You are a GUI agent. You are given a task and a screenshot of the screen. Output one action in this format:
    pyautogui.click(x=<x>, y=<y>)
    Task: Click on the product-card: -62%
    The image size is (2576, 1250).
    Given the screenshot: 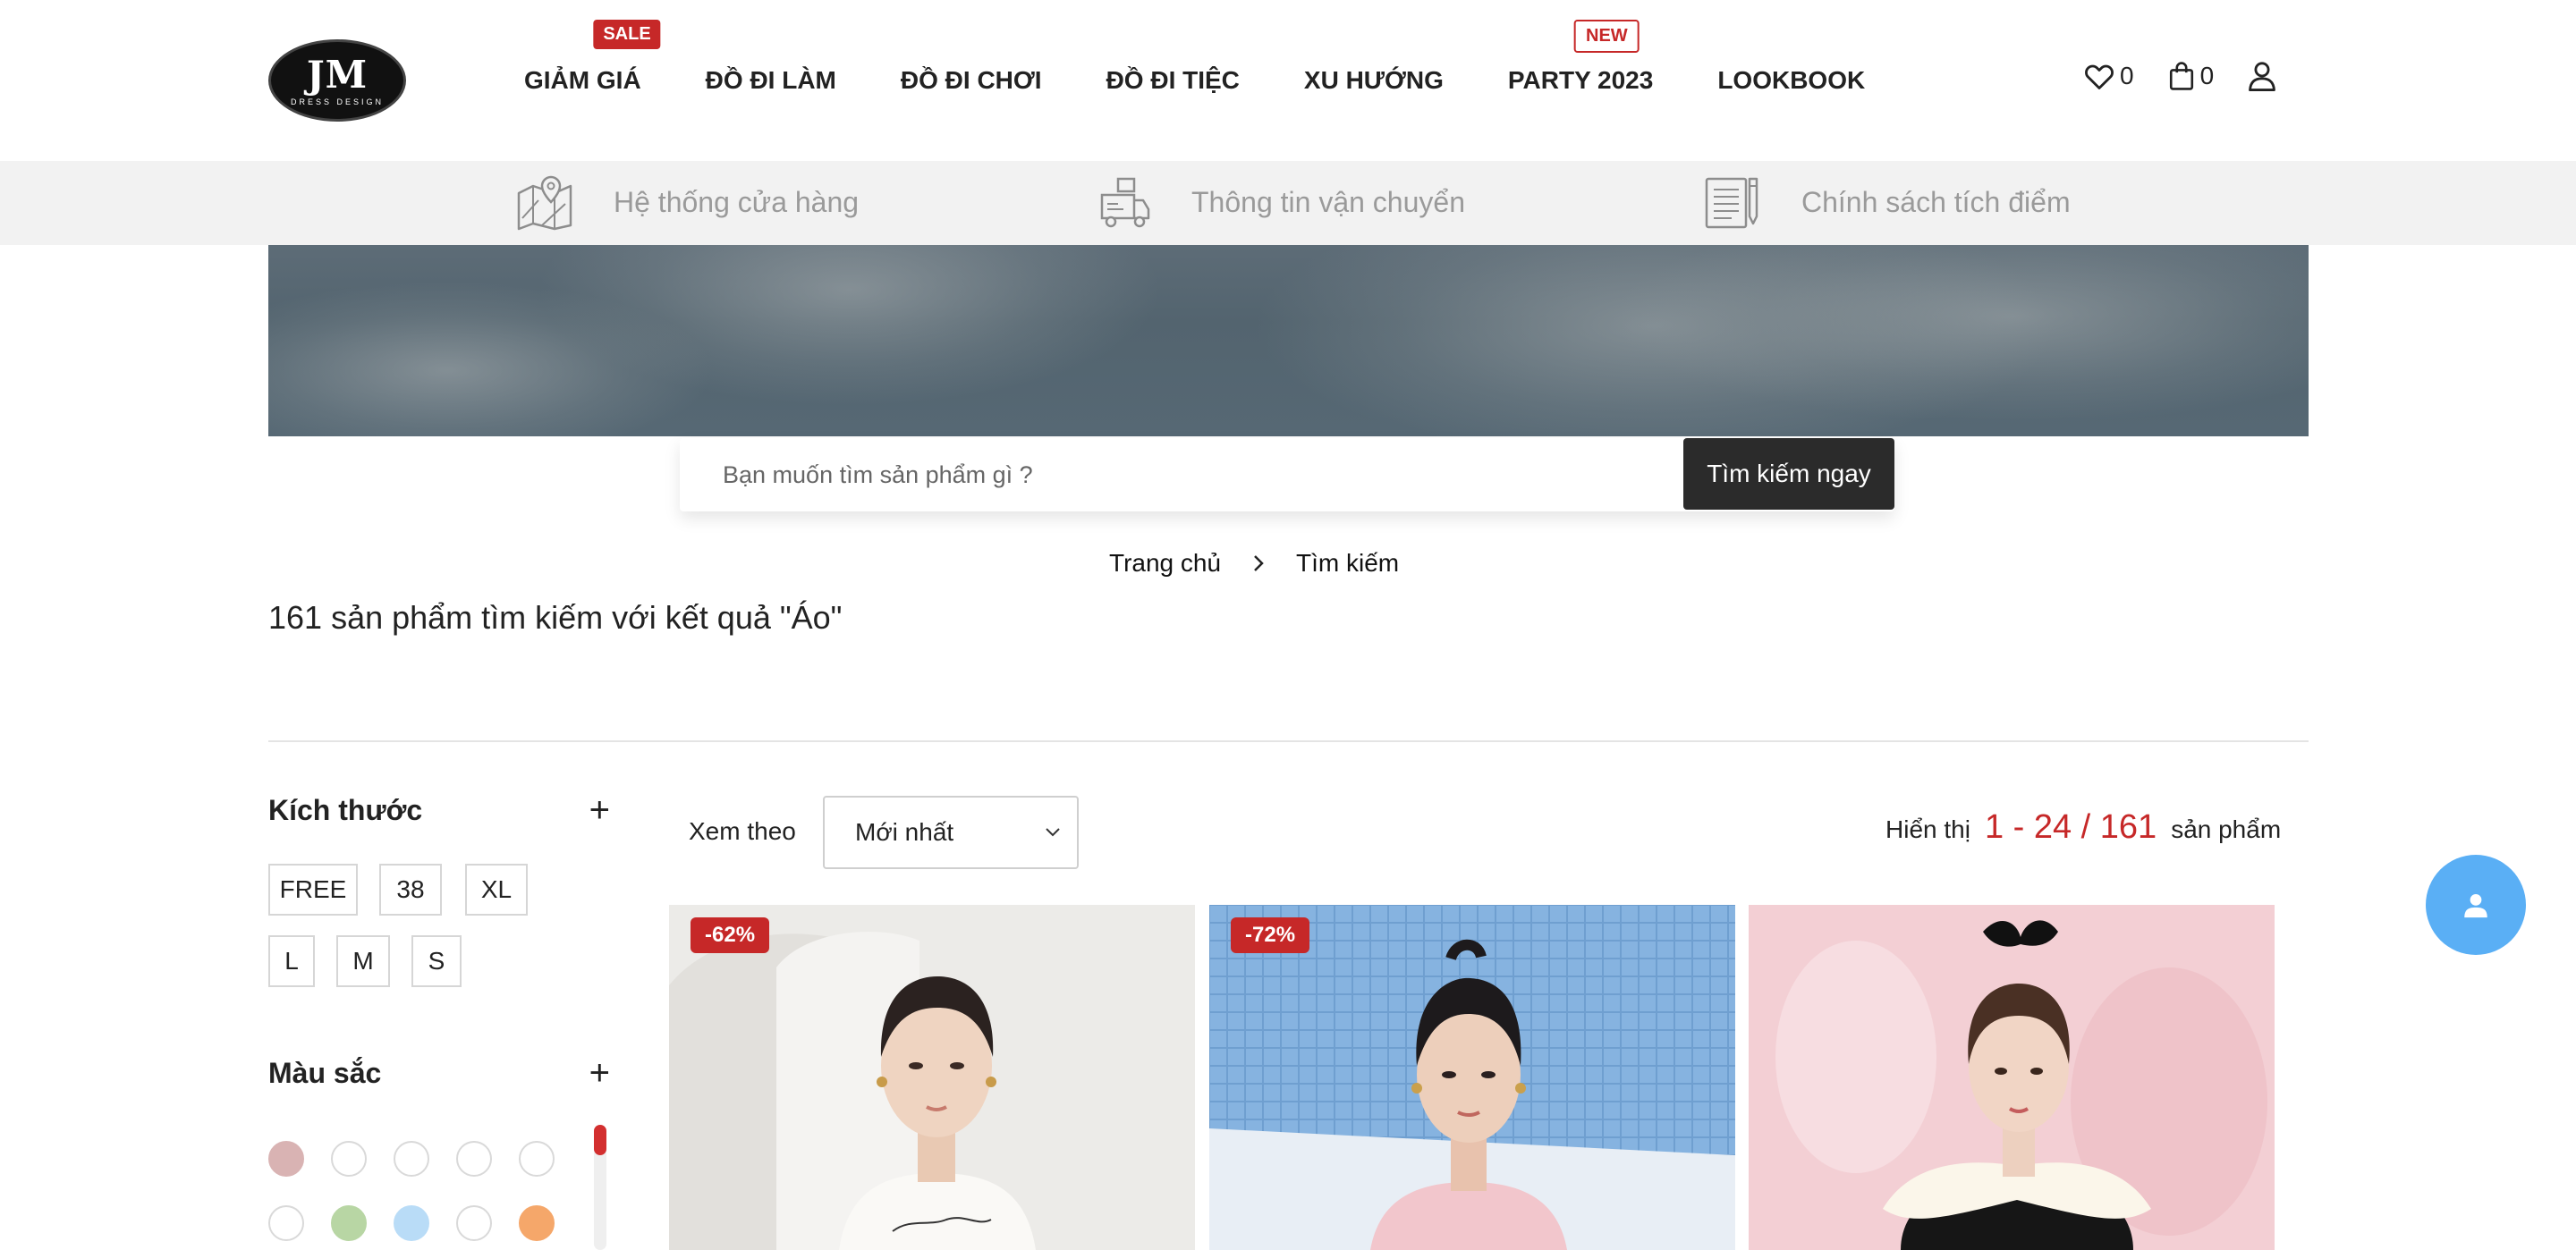 What is the action you would take?
    pyautogui.click(x=932, y=1077)
    